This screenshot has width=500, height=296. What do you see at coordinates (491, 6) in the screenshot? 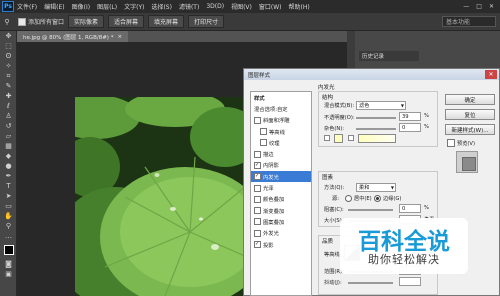
I see `close-icon: ✕` at bounding box center [491, 6].